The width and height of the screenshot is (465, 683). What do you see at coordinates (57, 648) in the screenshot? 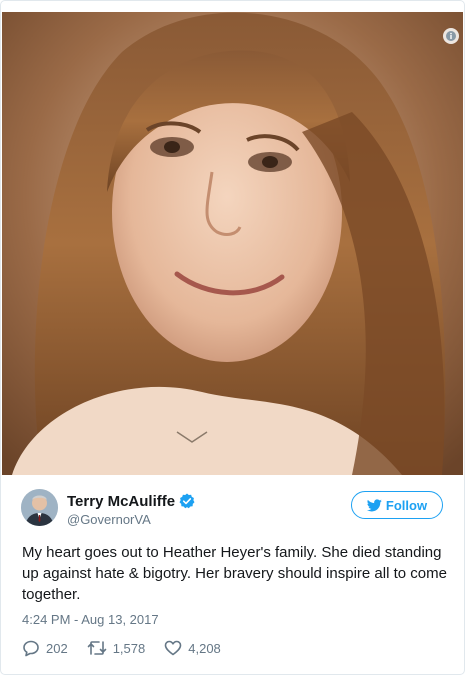
I see `reply-count: 202` at bounding box center [57, 648].